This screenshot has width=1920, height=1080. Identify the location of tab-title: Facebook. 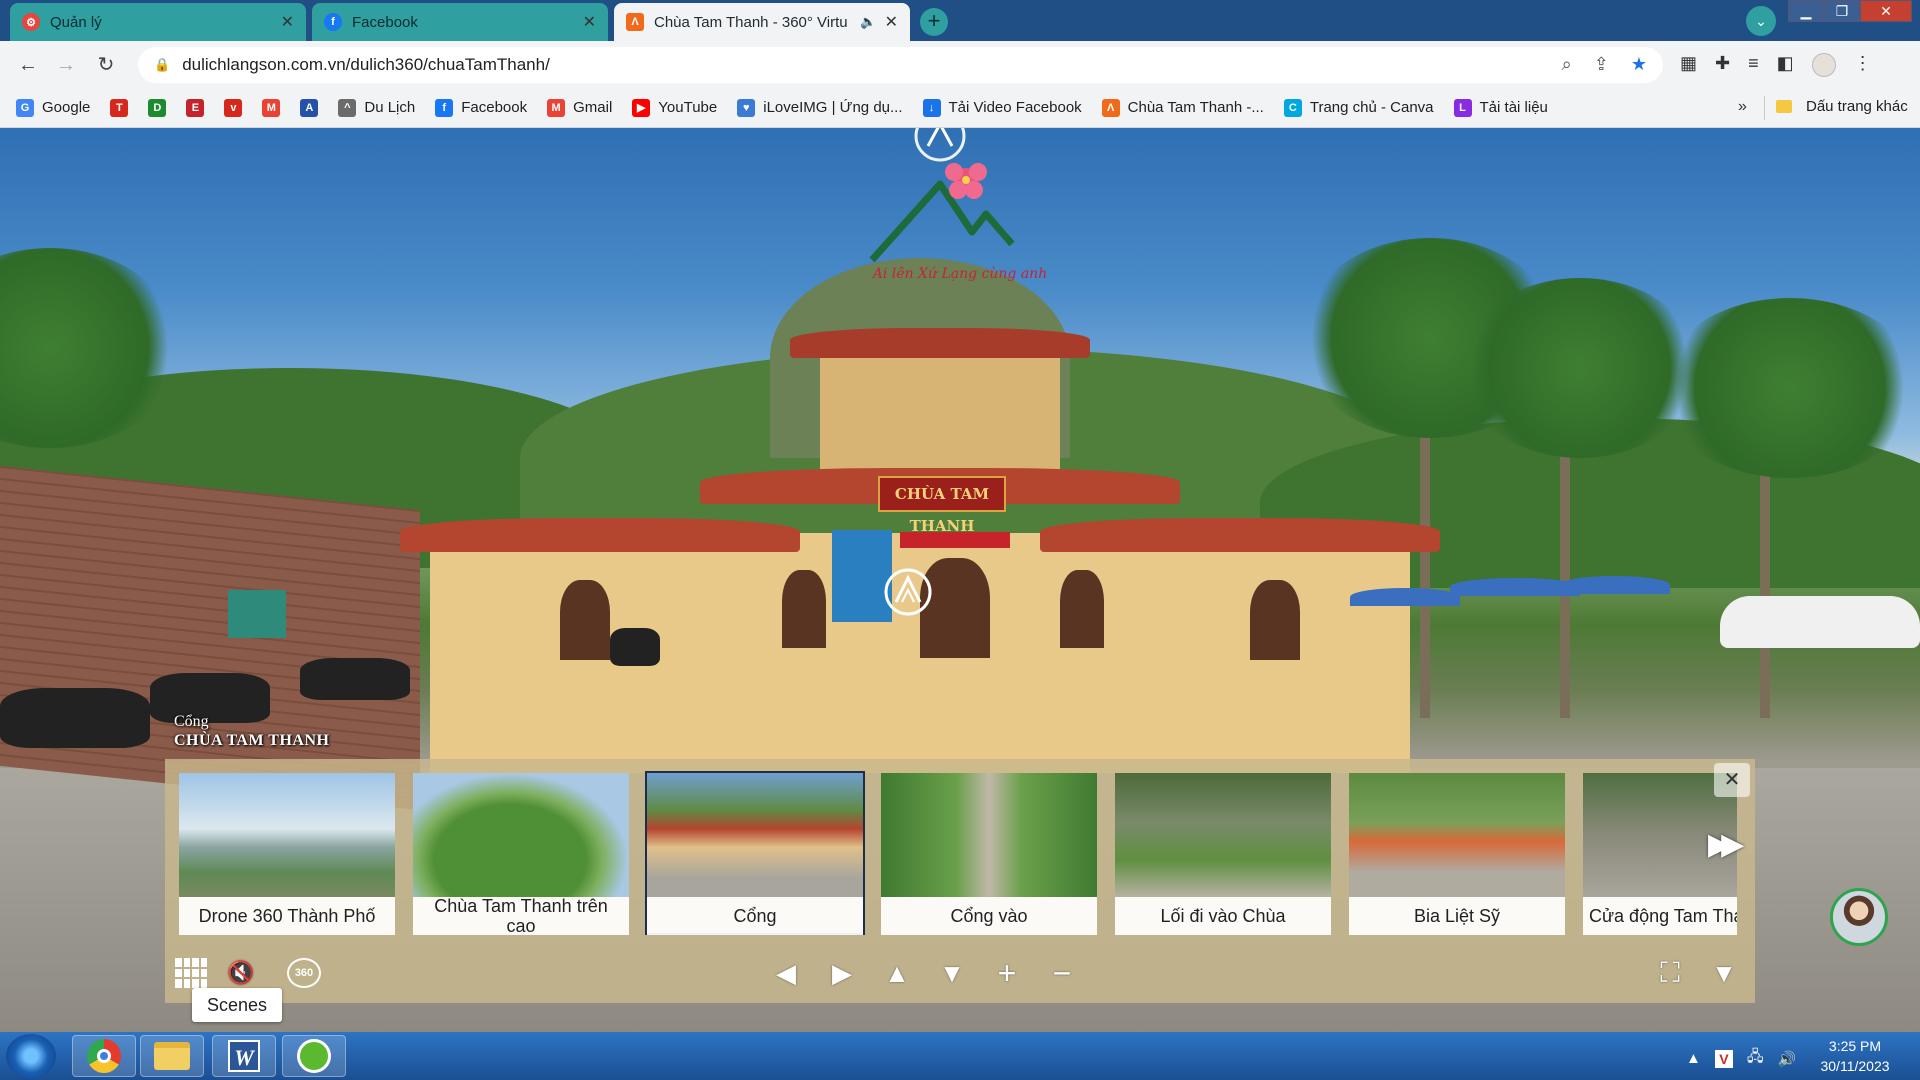
(385, 22).